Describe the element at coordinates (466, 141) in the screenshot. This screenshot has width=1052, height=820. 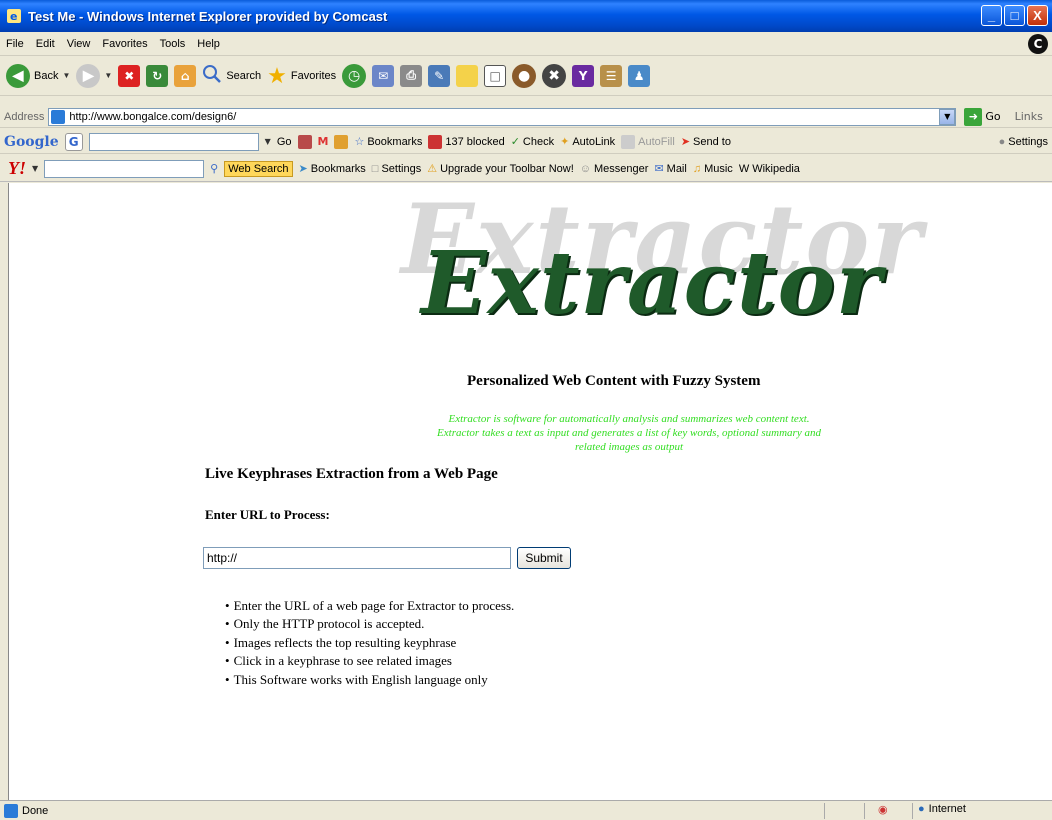
I see `popup-blocker-button: 137 blocked` at that location.